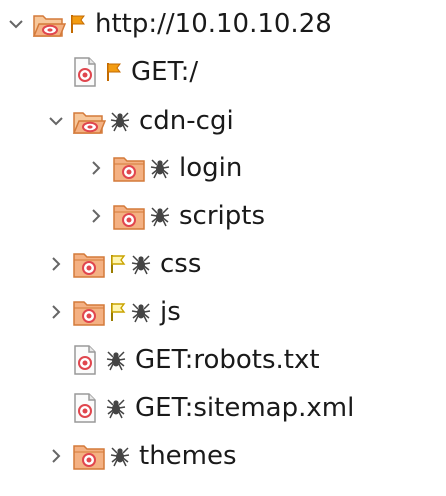  I want to click on tree-node-scripts: scripts, so click(175, 216).